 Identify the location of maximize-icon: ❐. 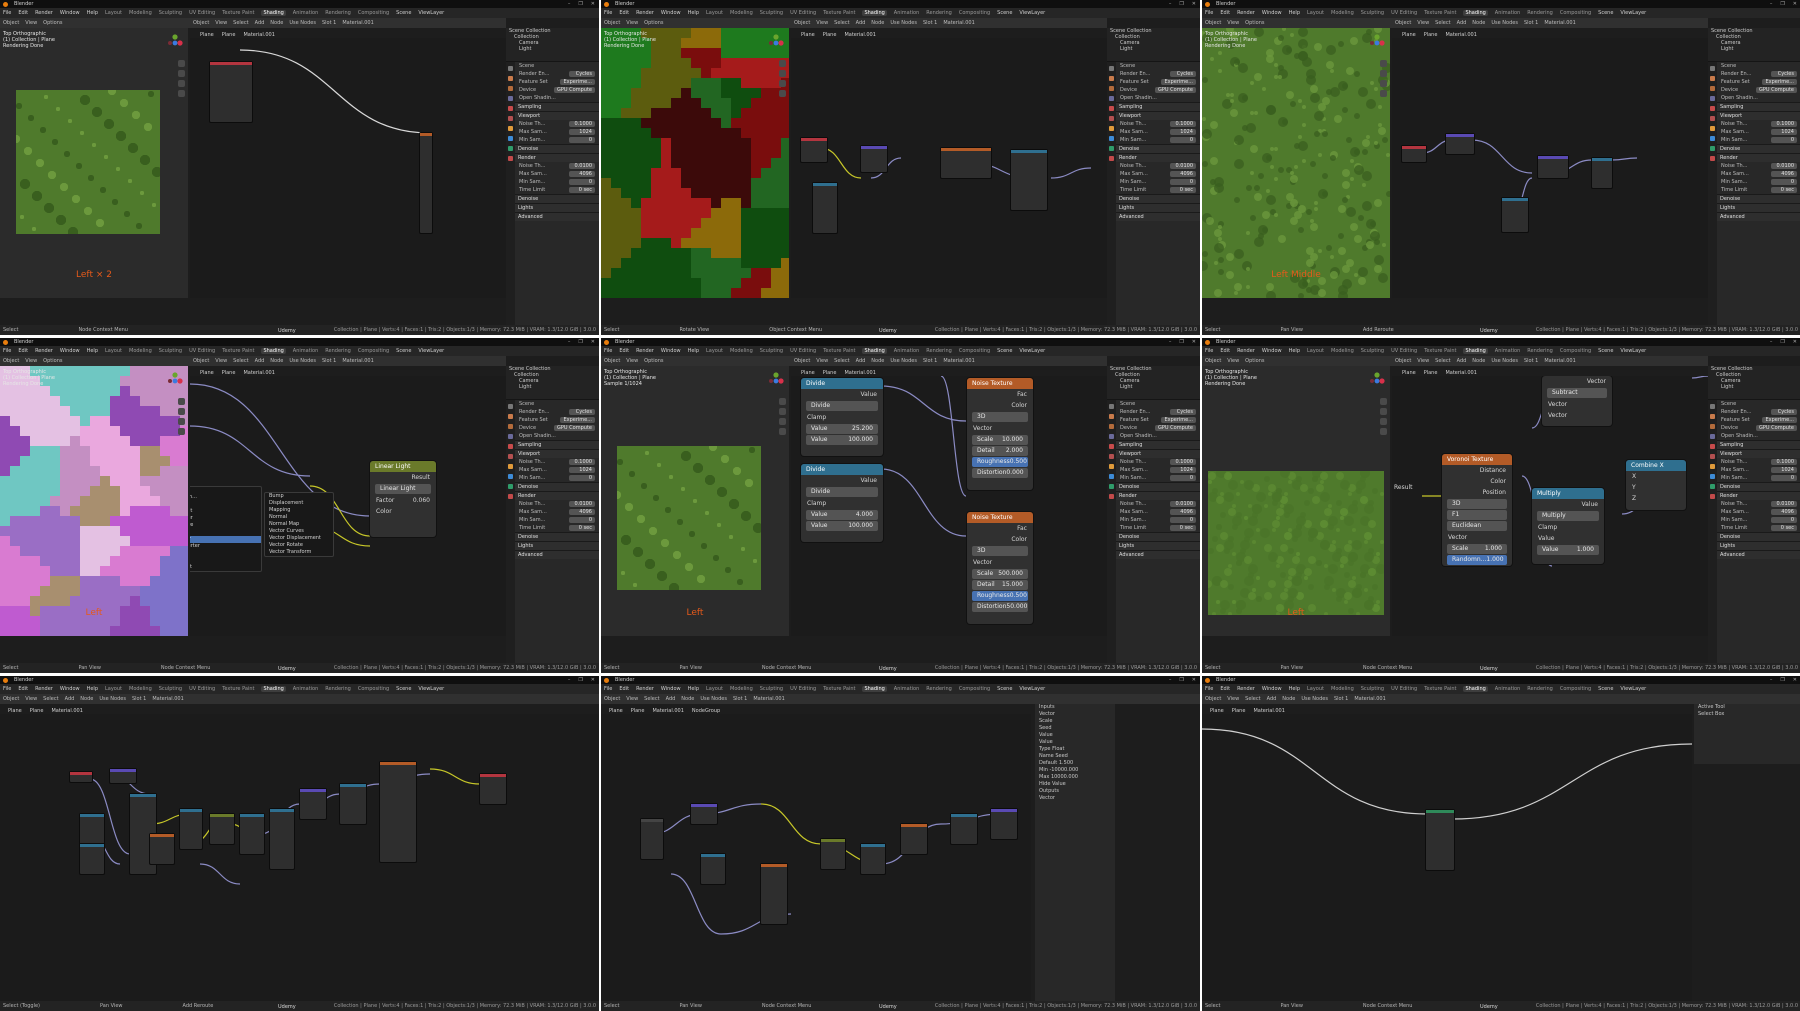
(1782, 680).